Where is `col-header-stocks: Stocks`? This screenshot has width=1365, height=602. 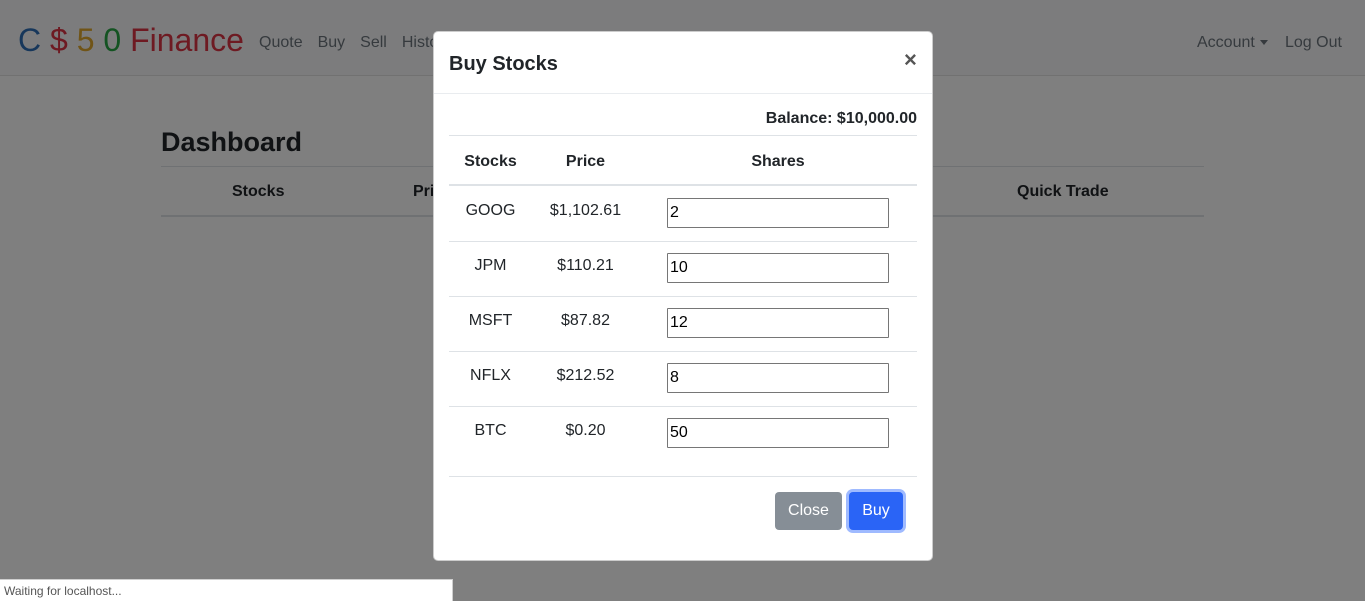 col-header-stocks: Stocks is located at coordinates (490, 161).